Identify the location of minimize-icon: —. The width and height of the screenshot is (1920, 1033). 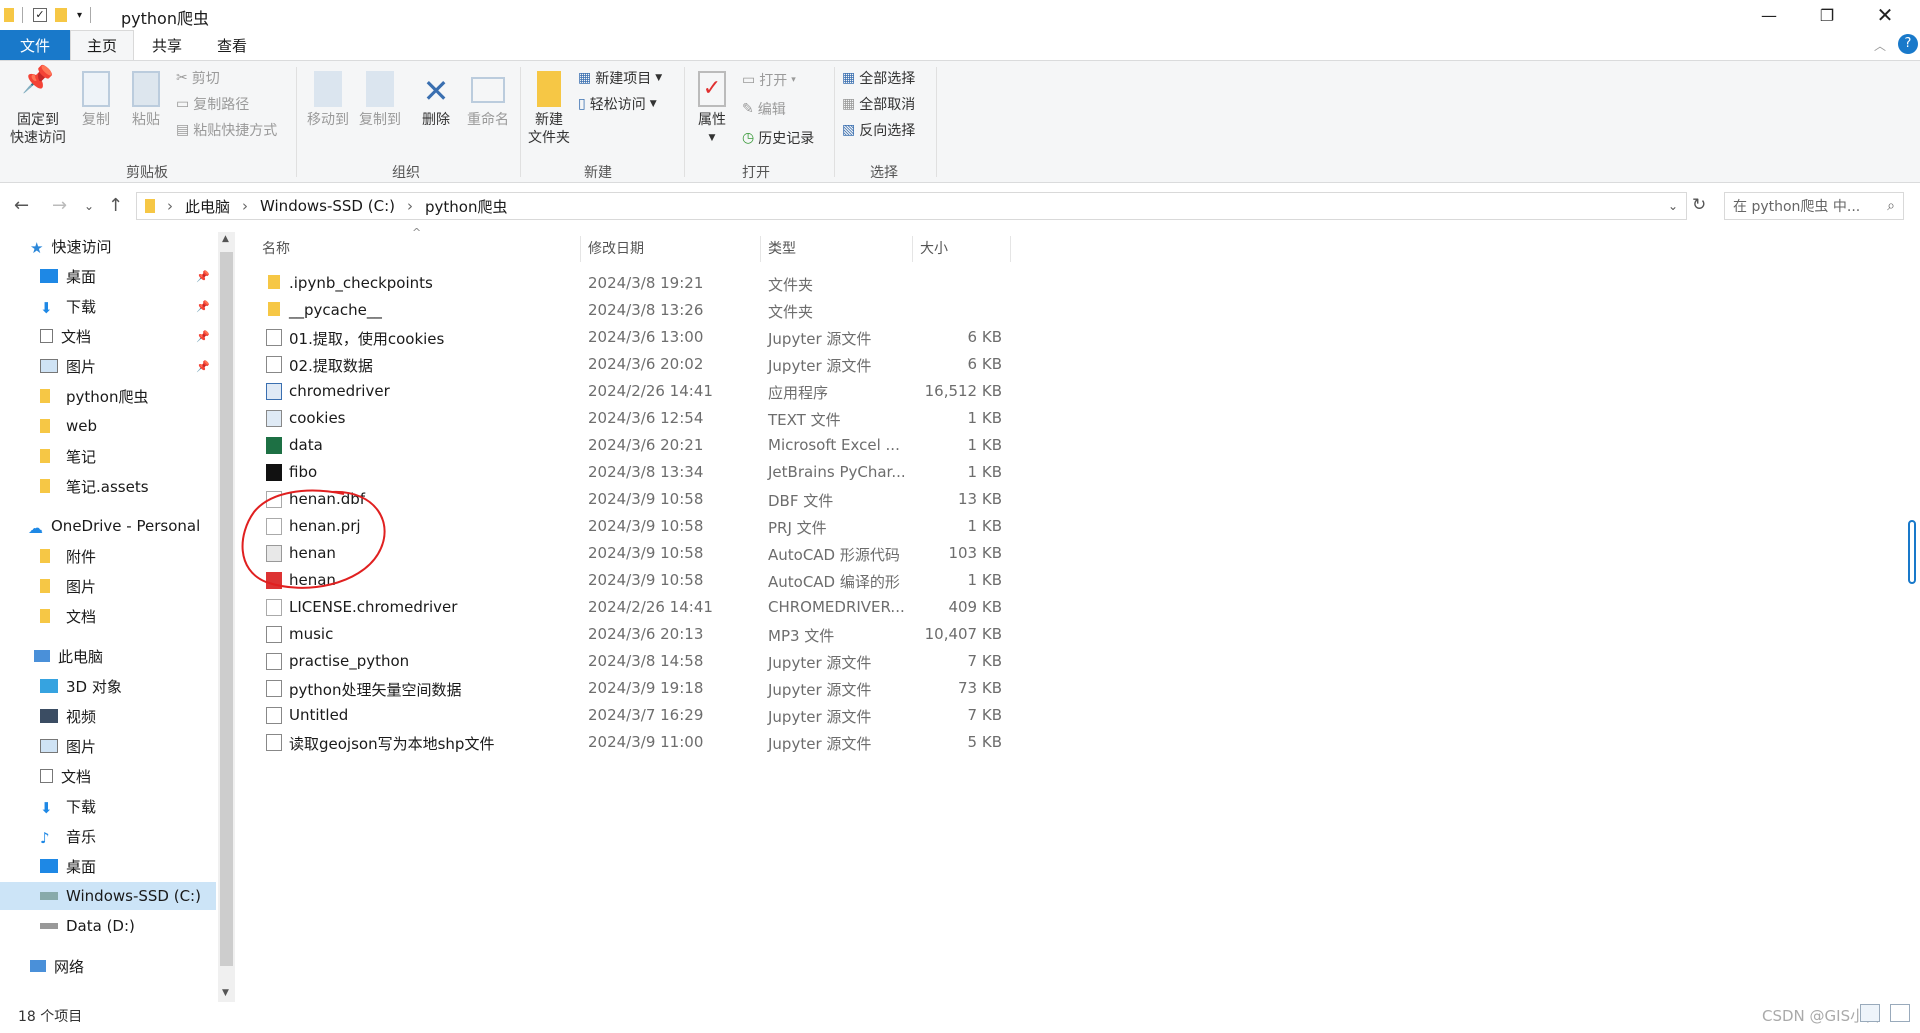
(1769, 15).